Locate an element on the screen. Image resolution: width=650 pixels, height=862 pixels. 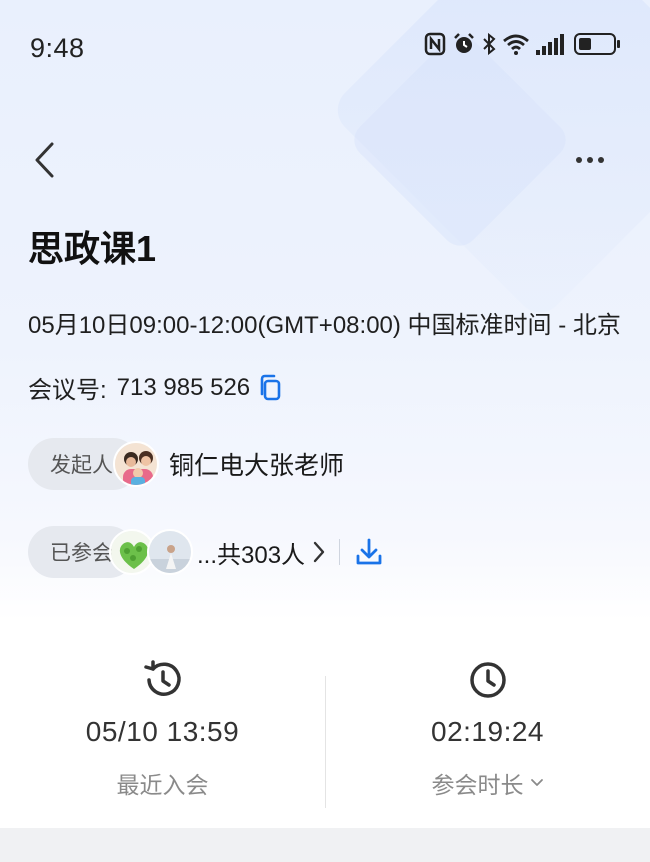
battery-icon is located at coordinates (597, 44).